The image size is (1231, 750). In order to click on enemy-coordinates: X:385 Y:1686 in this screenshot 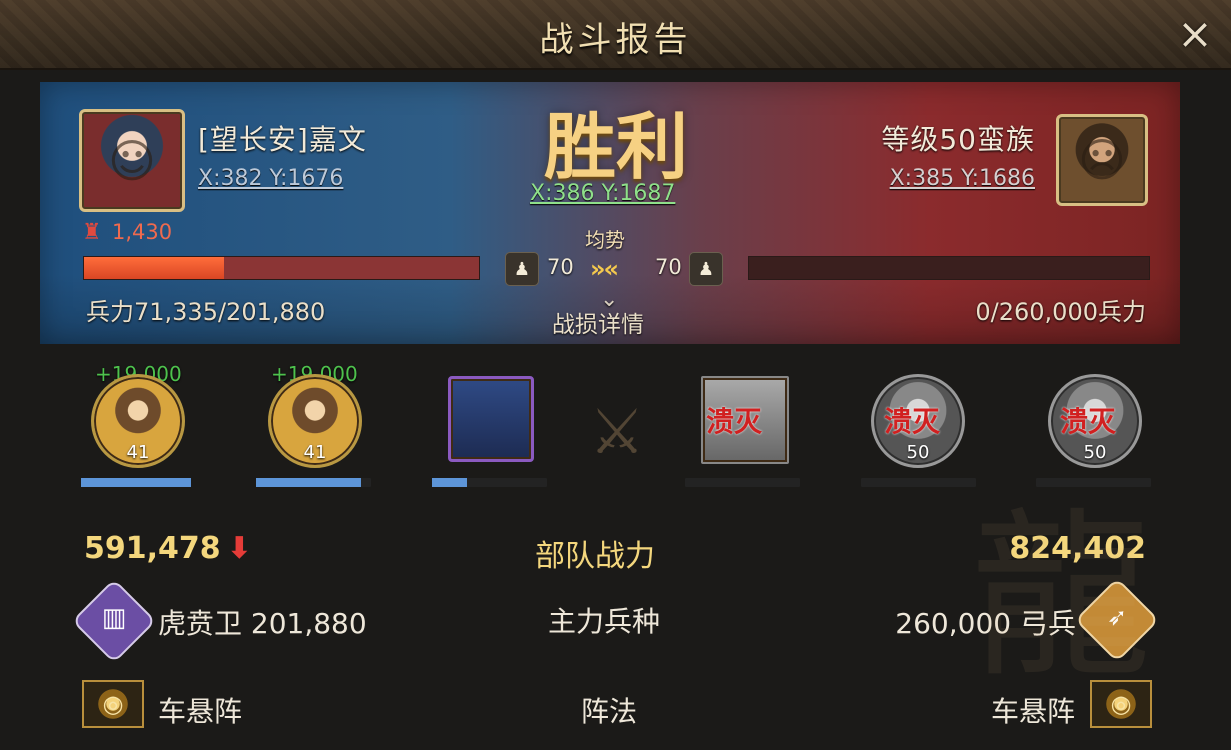, I will do `click(962, 178)`.